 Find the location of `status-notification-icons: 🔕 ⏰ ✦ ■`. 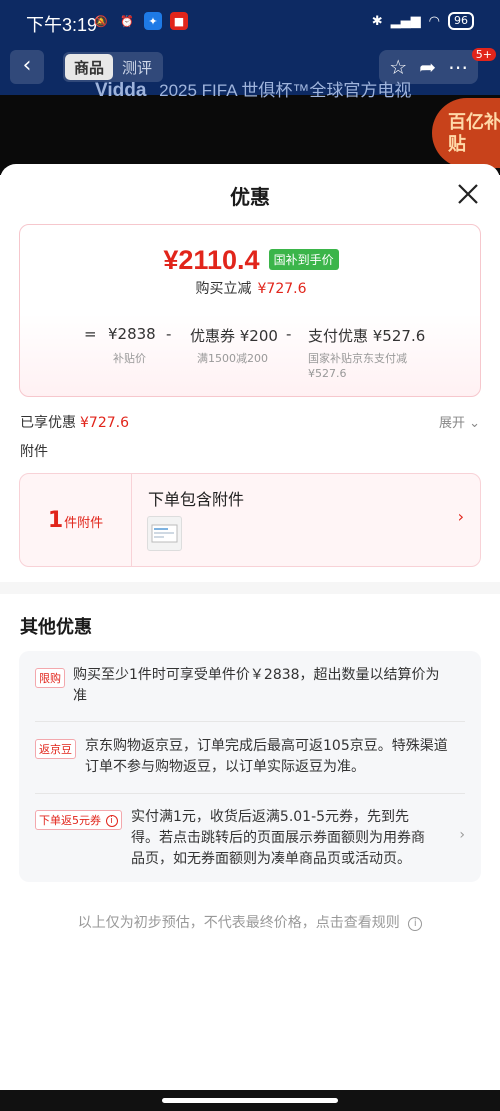

status-notification-icons: 🔕 ⏰ ✦ ■ is located at coordinates (140, 21).